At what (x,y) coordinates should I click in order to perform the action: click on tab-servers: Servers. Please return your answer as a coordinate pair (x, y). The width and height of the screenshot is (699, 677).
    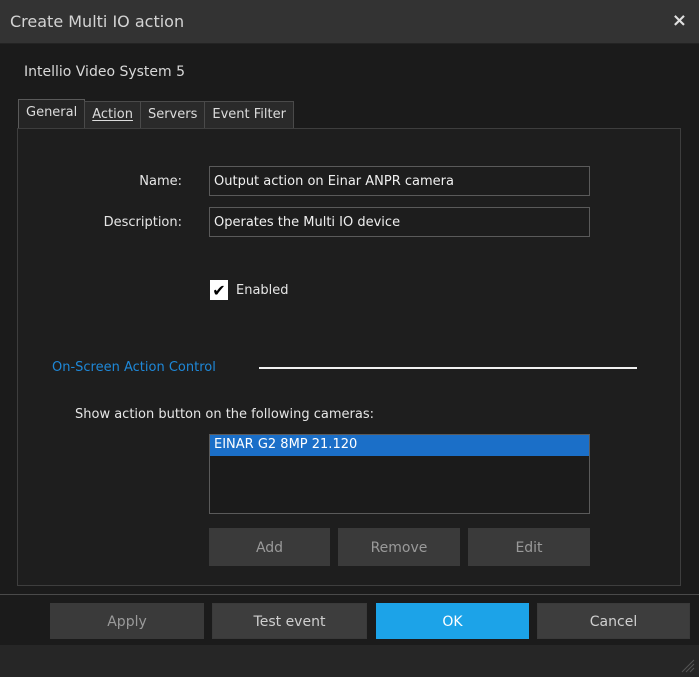
    Looking at the image, I should click on (172, 114).